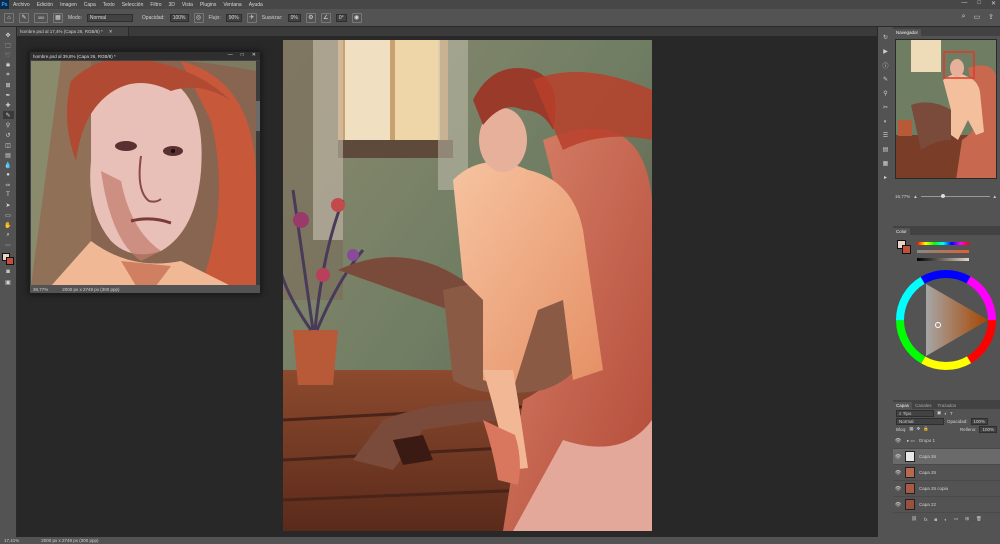 The height and width of the screenshot is (544, 1000). Describe the element at coordinates (901, 231) in the screenshot. I see `tab-color: Color` at that location.